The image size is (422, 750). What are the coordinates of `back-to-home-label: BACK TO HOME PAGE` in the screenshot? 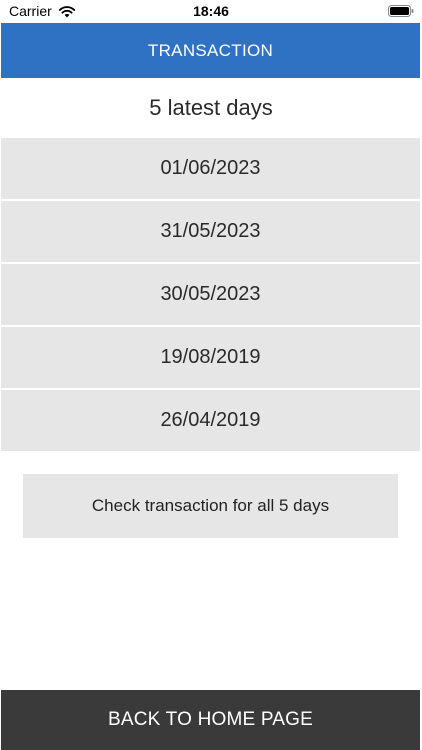 It's located at (210, 719).